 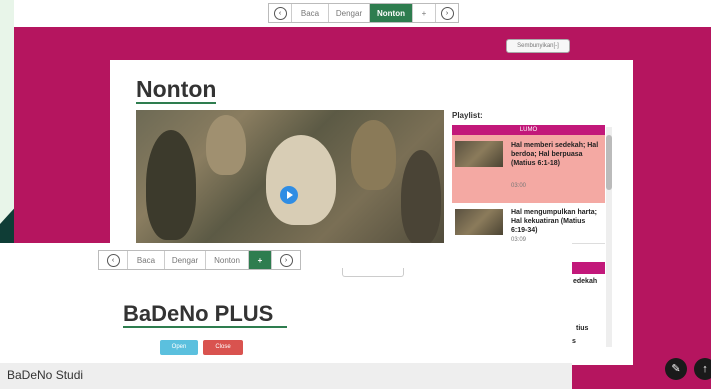 What do you see at coordinates (198, 313) in the screenshot?
I see `overlay-title: BaDeNo PLUS` at bounding box center [198, 313].